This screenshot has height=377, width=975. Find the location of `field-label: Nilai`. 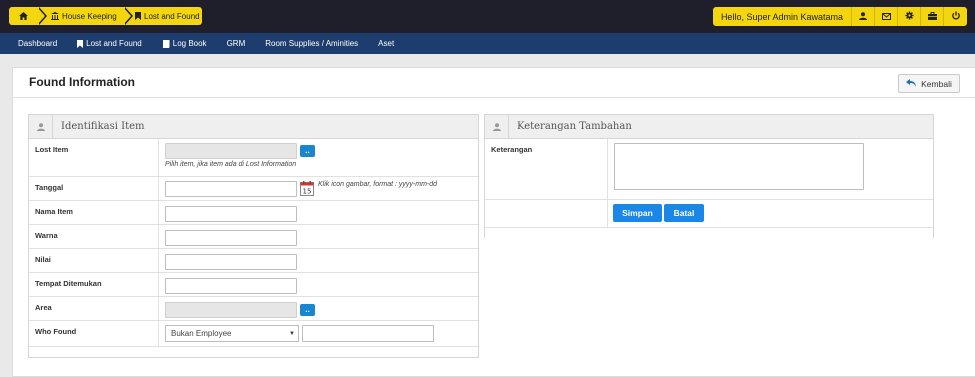

field-label: Nilai is located at coordinates (94, 260).